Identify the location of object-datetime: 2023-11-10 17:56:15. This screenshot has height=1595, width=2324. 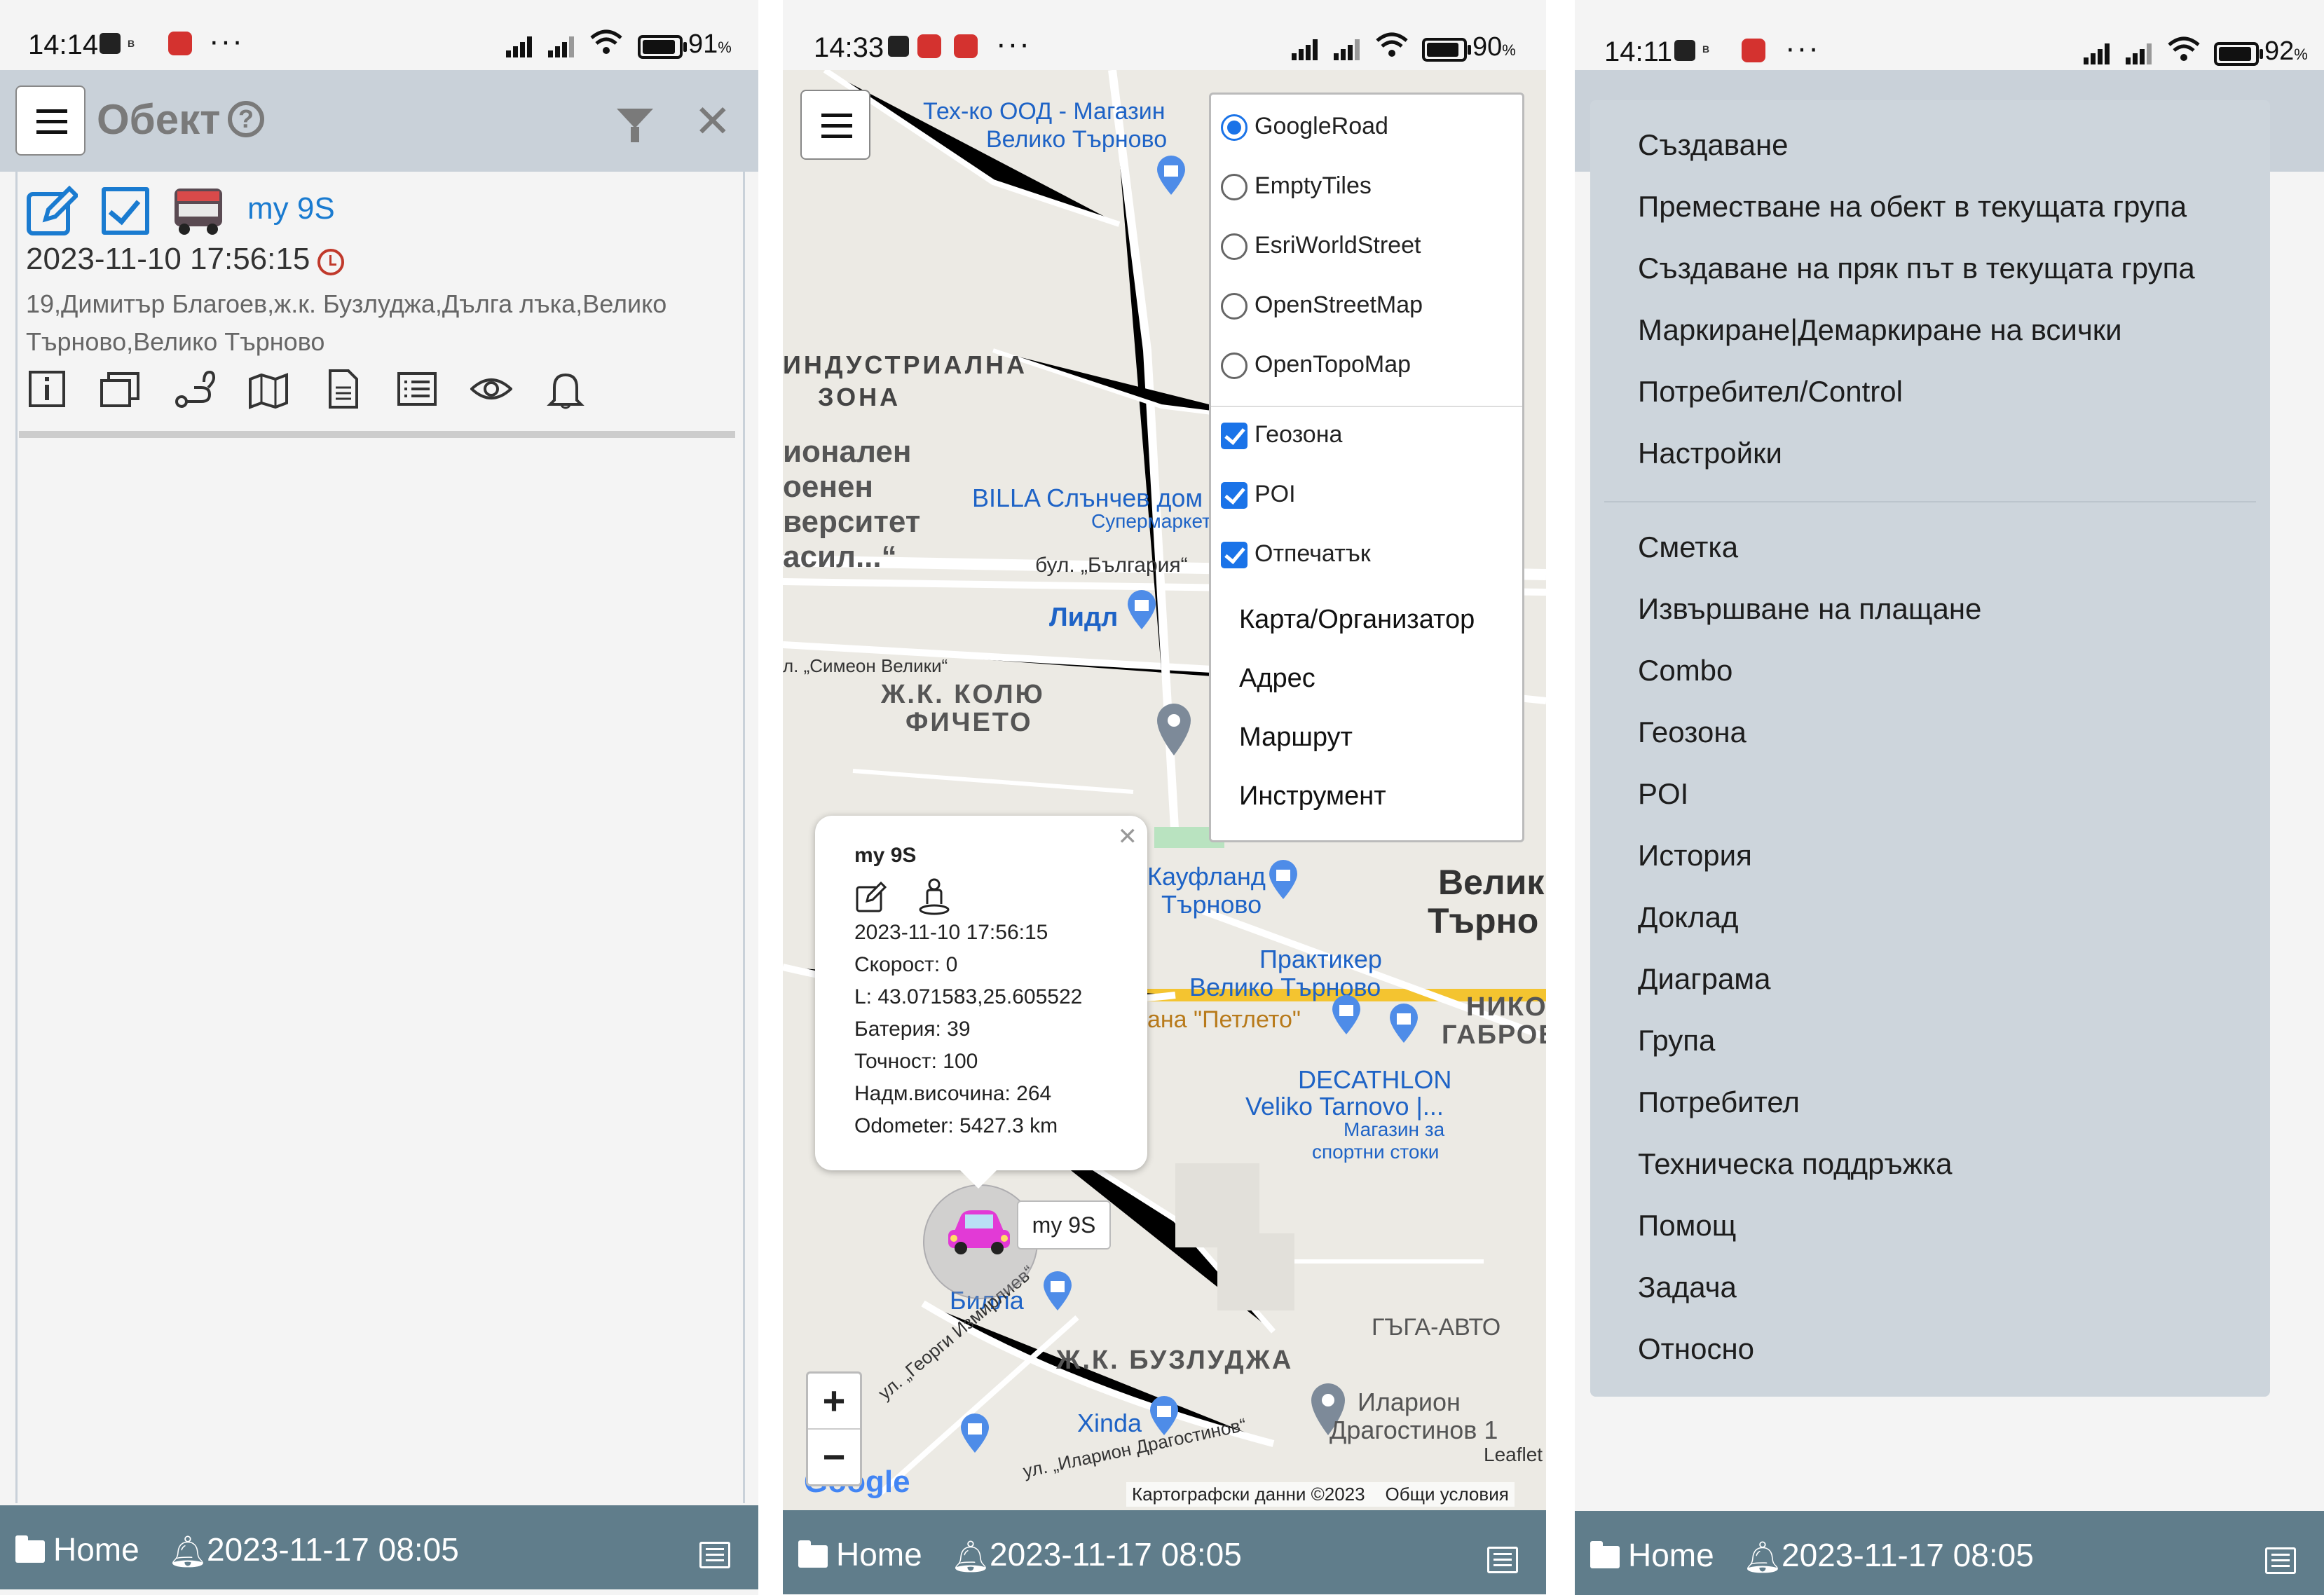
(168, 259).